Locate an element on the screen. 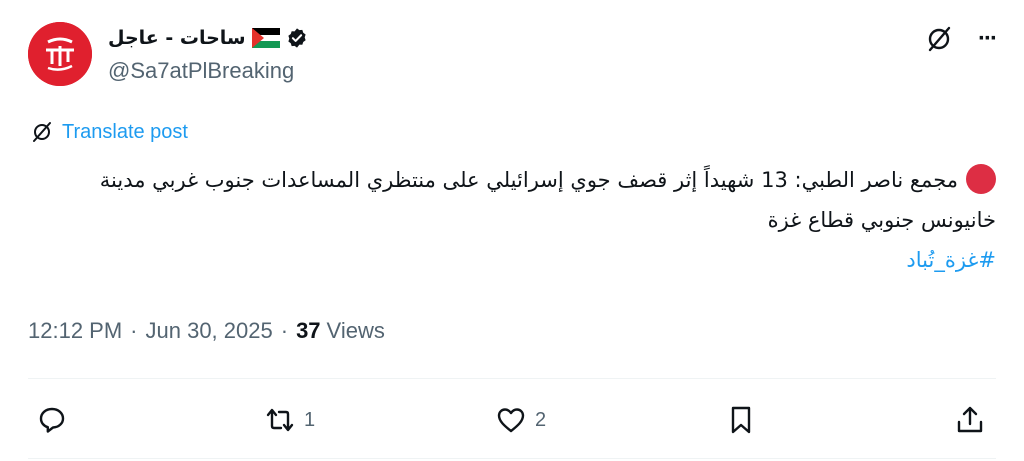  like-button: 2 is located at coordinates (520, 420).